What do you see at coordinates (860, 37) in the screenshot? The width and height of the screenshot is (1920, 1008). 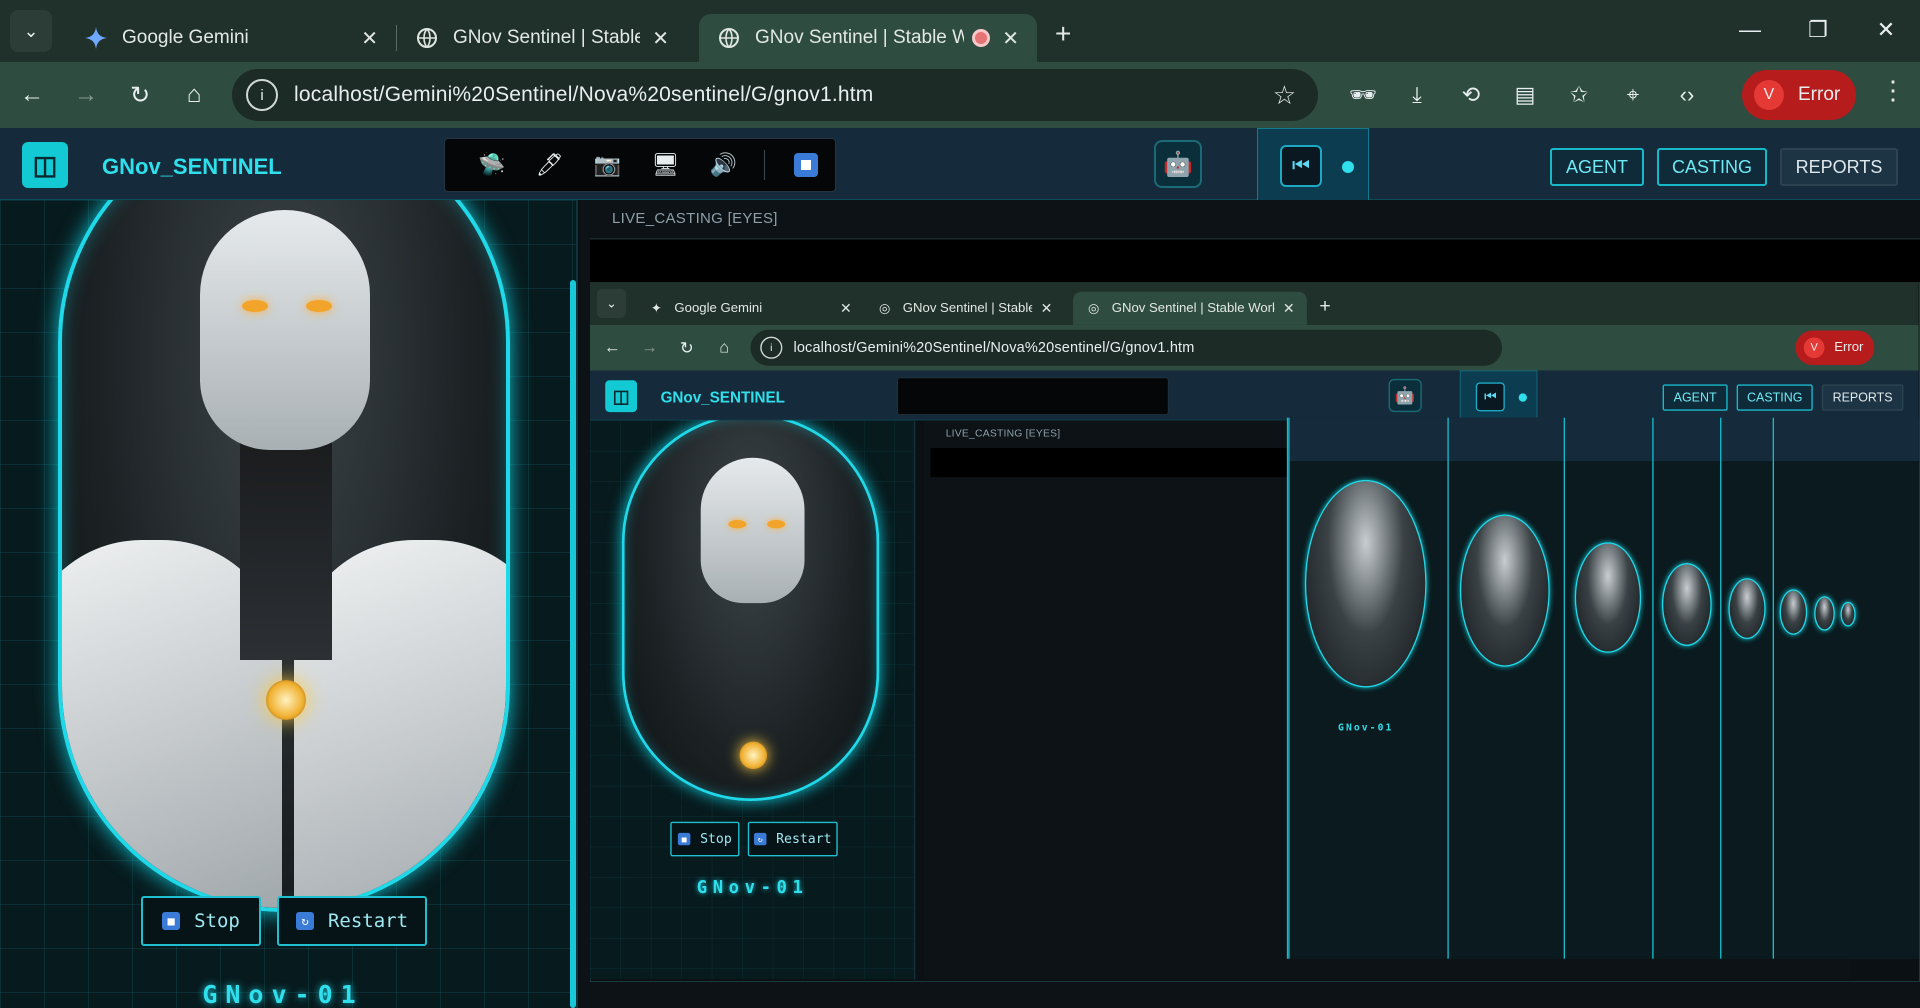 I see `tab-title: GNov Sentinel | Stable Work` at bounding box center [860, 37].